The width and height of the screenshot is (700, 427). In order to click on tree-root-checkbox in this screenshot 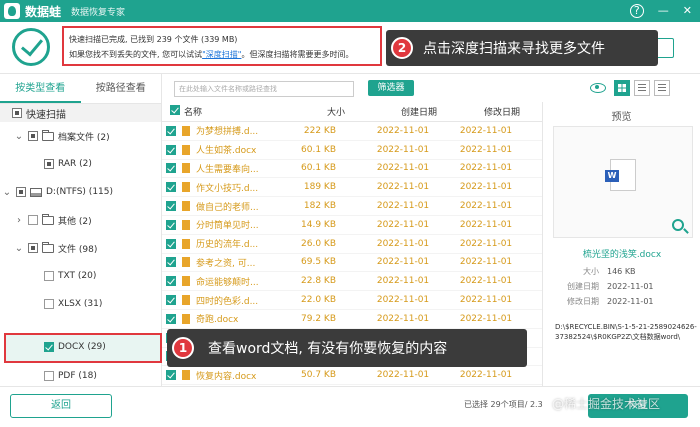, I will do `click(17, 113)`.